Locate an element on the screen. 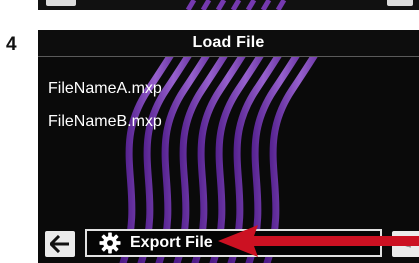  step-number: 4 is located at coordinates (11, 44).